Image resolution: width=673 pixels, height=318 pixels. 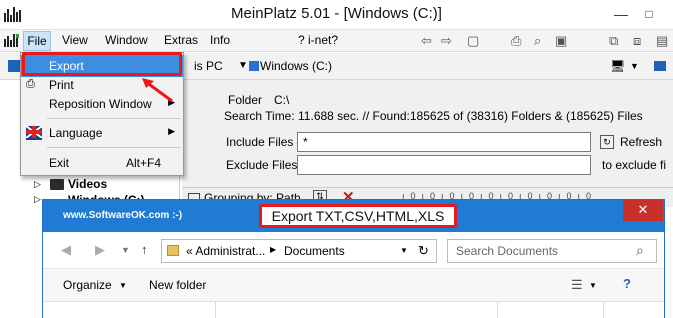 I want to click on help-icon: ?, so click(x=627, y=283).